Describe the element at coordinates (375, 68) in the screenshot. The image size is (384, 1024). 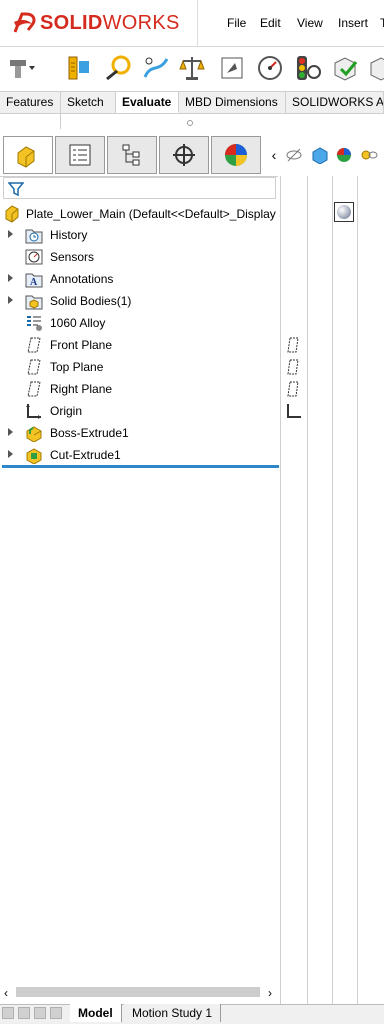
I see `geometry-analysis-icon` at that location.